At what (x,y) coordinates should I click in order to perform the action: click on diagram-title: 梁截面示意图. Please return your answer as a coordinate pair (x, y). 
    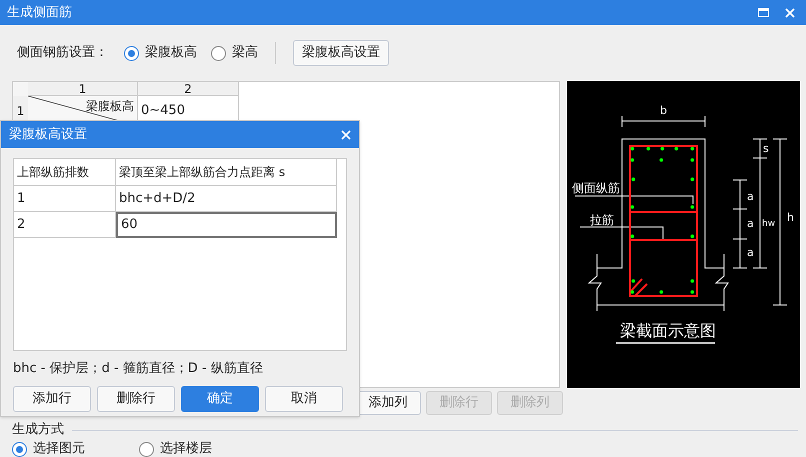
    Looking at the image, I should click on (668, 330).